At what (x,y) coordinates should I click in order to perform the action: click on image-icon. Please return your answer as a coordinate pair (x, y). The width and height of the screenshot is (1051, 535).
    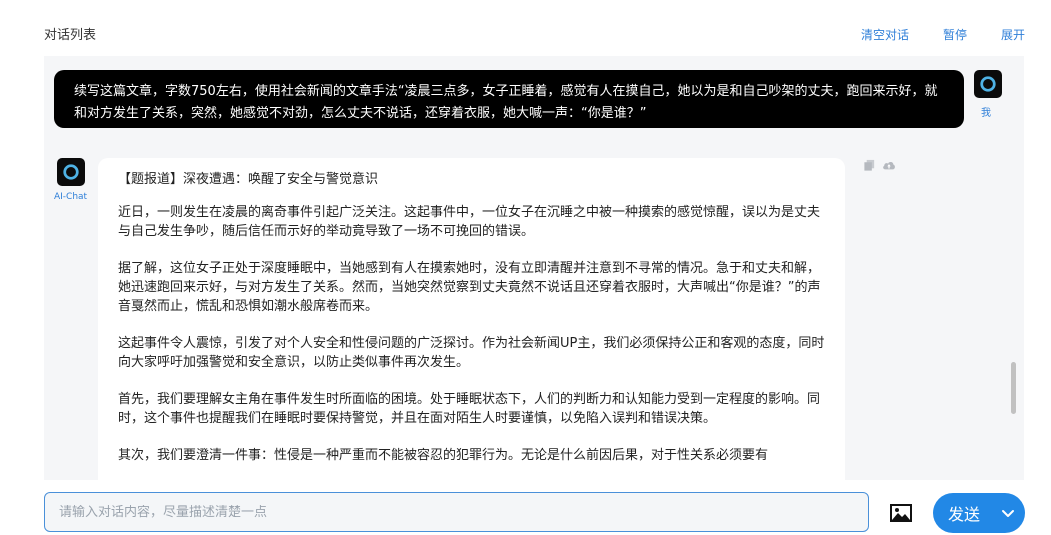
    Looking at the image, I should click on (901, 513).